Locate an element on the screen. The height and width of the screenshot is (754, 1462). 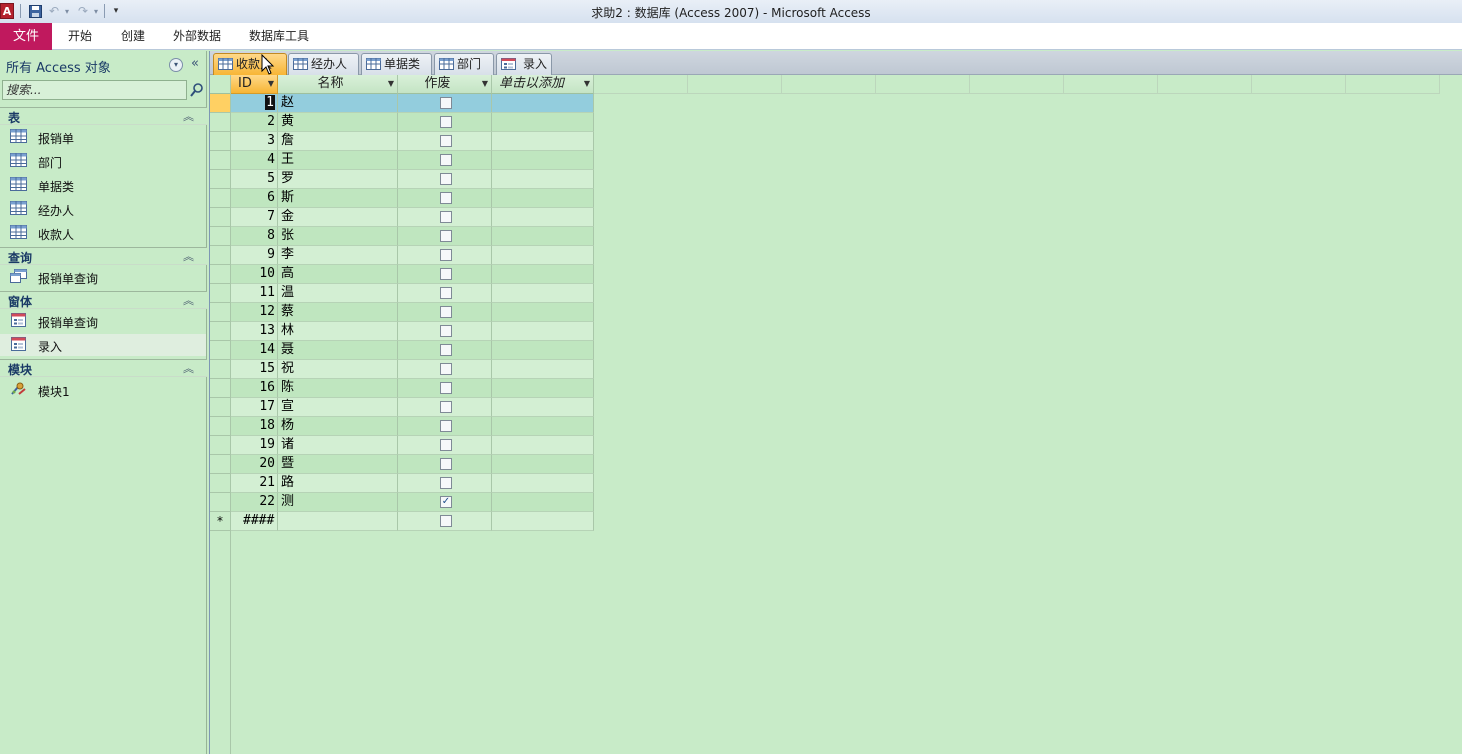
id-cell: 17 is located at coordinates (254, 407).